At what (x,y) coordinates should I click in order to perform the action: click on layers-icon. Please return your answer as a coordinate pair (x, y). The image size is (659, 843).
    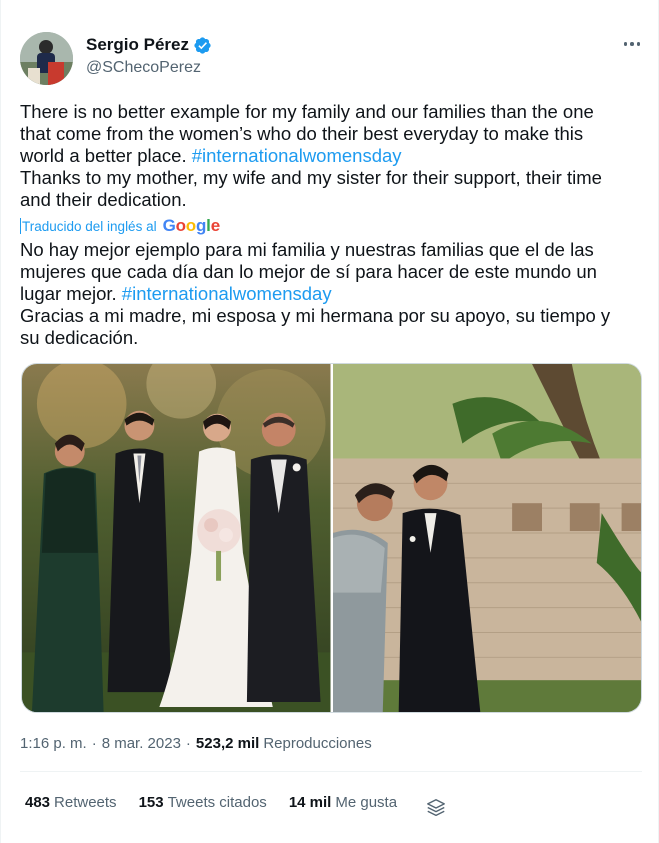
    Looking at the image, I should click on (436, 808).